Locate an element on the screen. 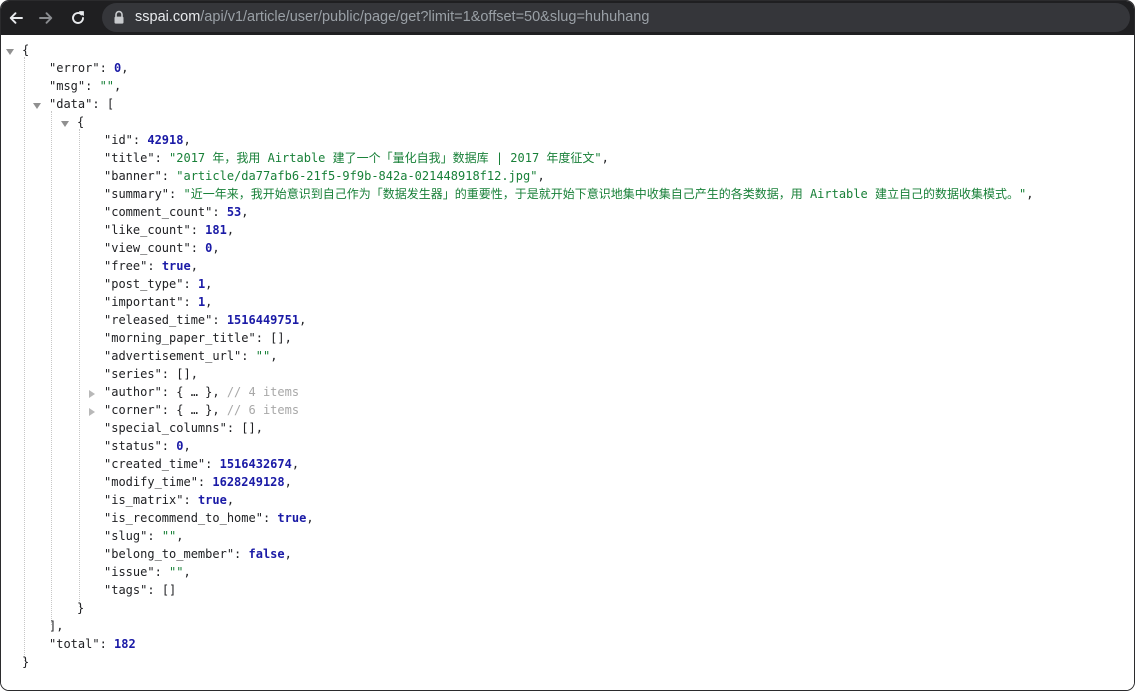 Image resolution: width=1135 pixels, height=691 pixels. json-row-free: "free": true, is located at coordinates (151, 266).